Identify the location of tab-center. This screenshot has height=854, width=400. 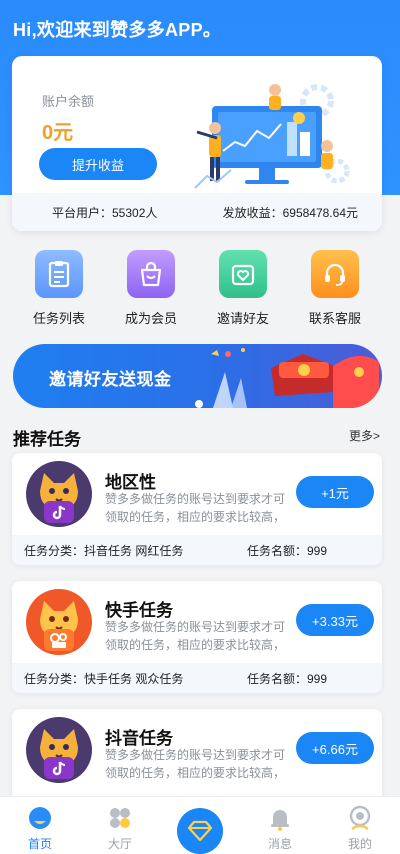
(200, 825).